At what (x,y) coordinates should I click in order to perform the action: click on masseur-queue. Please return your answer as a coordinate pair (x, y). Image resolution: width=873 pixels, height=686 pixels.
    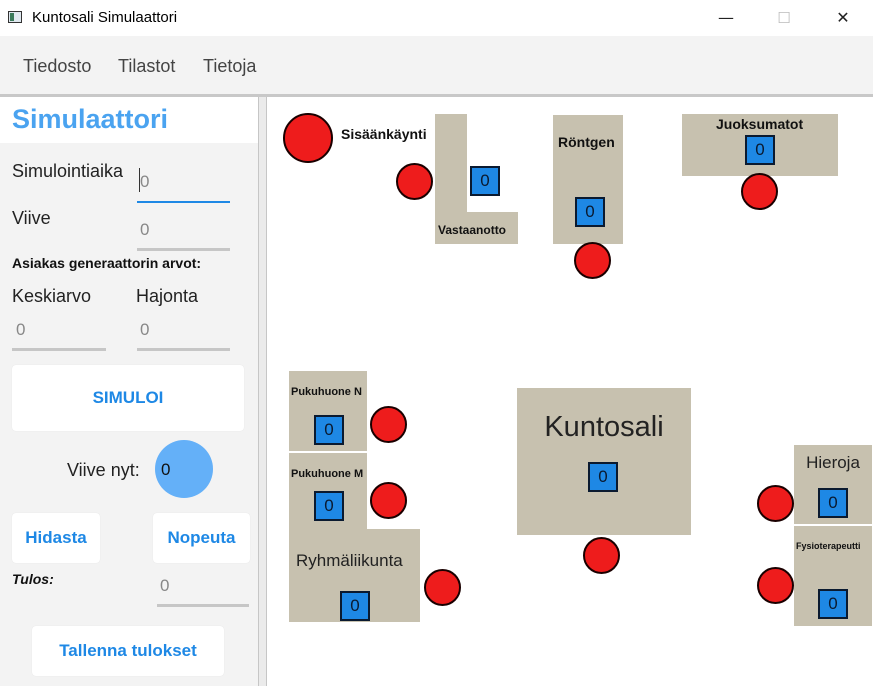
    Looking at the image, I should click on (775, 503).